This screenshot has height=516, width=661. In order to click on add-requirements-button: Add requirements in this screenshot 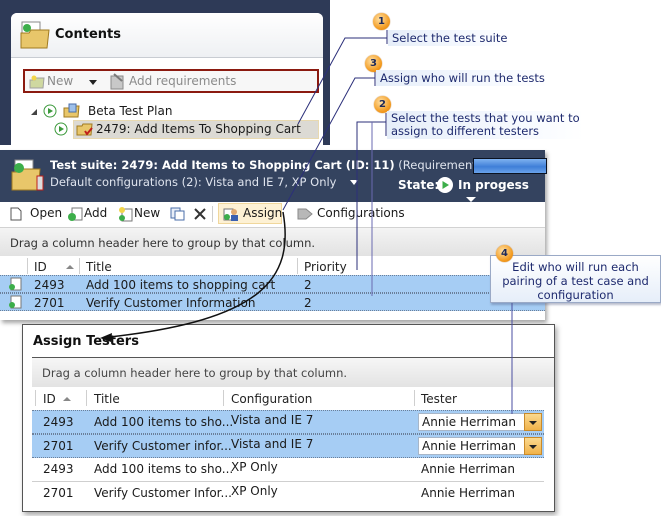, I will do `click(182, 81)`.